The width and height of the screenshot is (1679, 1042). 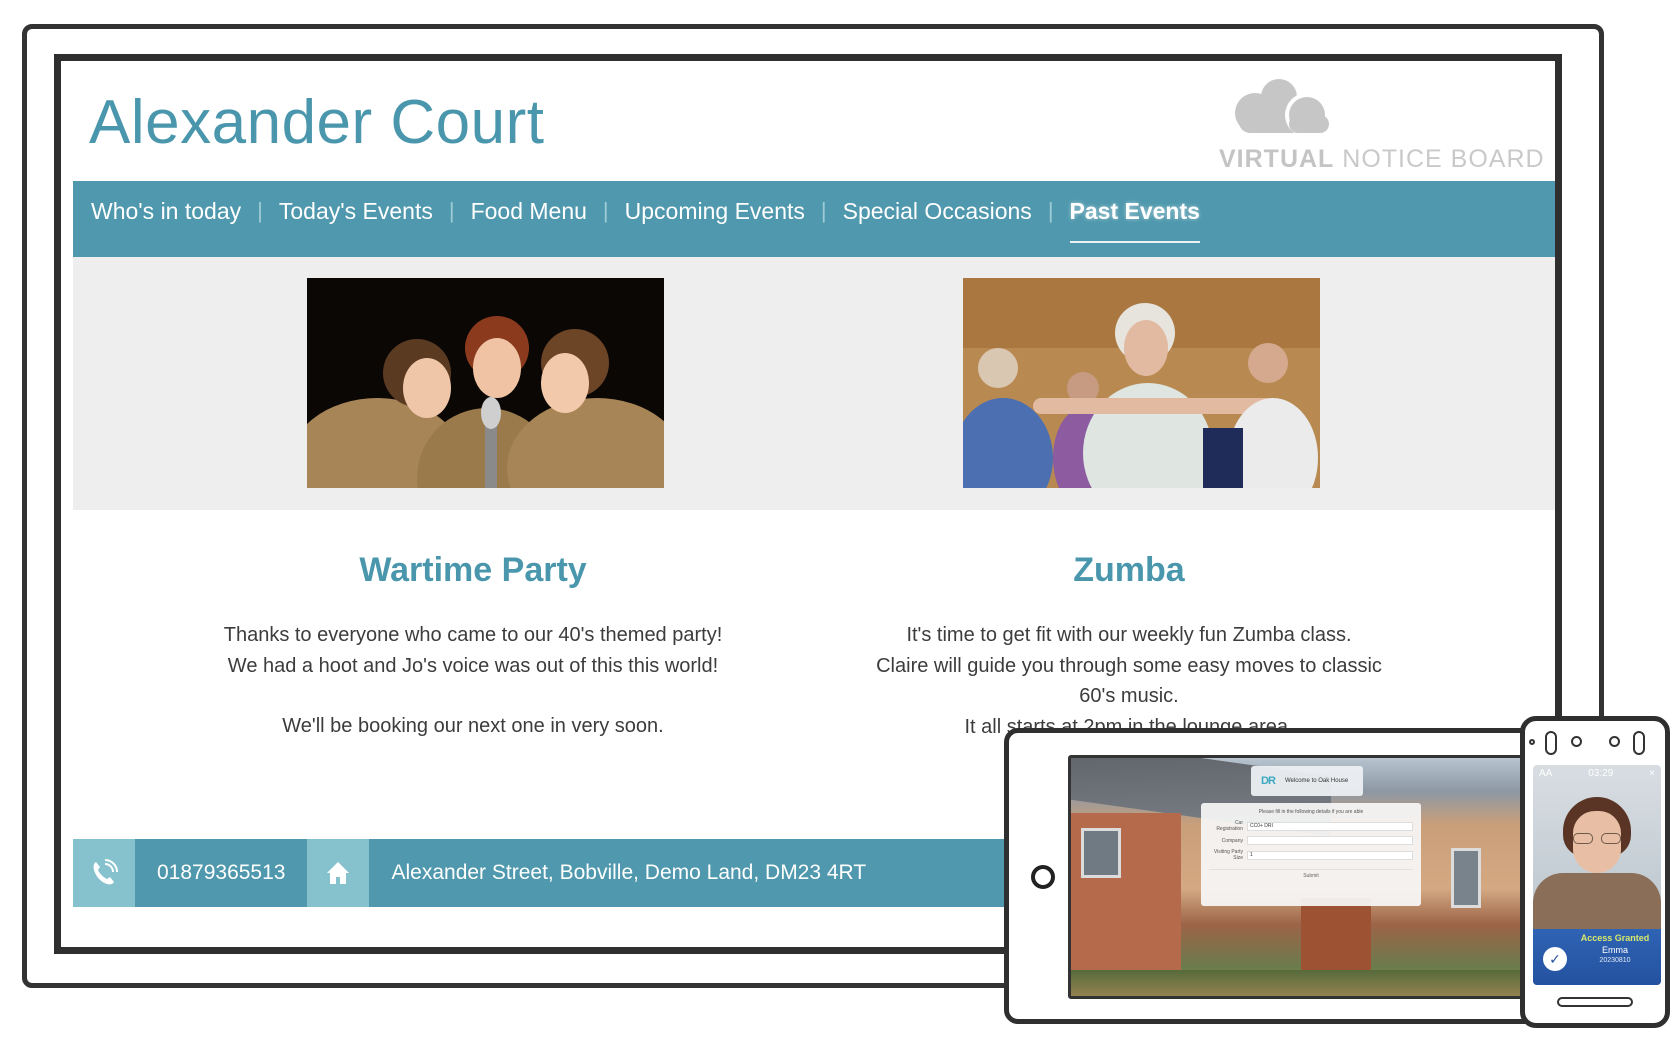 I want to click on status-bar: AA 03:29 ×, so click(x=1597, y=773).